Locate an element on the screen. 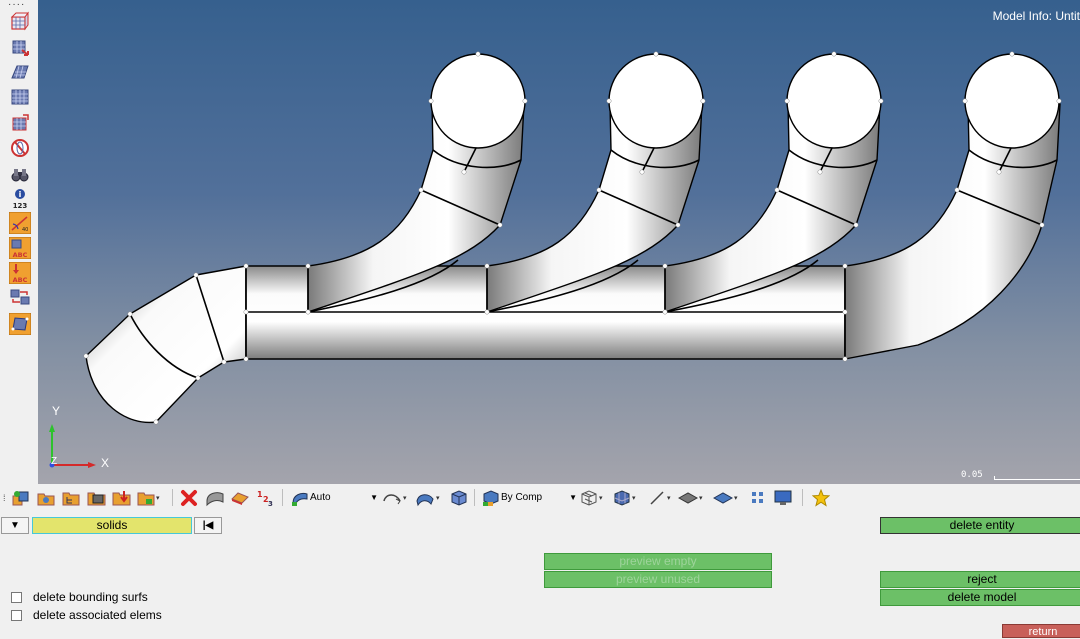 Image resolution: width=1080 pixels, height=639 pixels. delete-entity-button: delete entity is located at coordinates (980, 525).